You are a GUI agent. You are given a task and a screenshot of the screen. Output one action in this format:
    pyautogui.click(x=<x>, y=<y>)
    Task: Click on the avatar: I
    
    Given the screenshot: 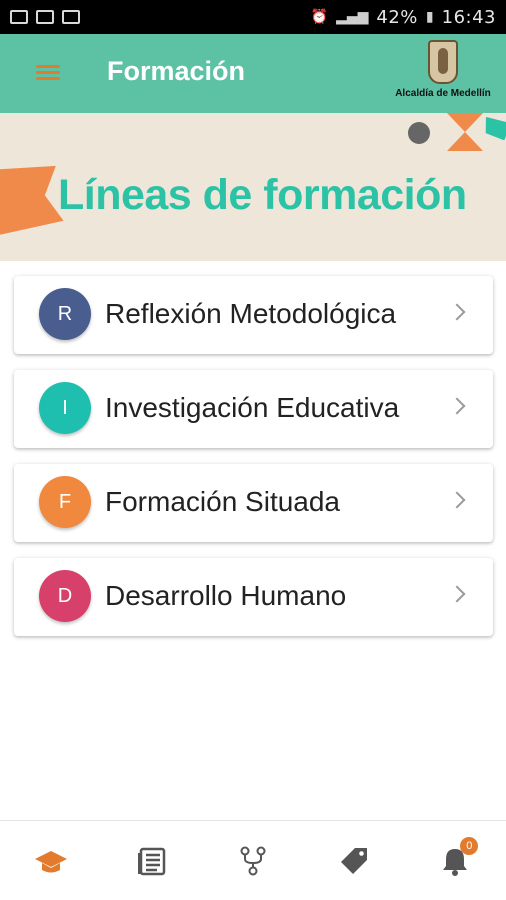 What is the action you would take?
    pyautogui.click(x=65, y=408)
    